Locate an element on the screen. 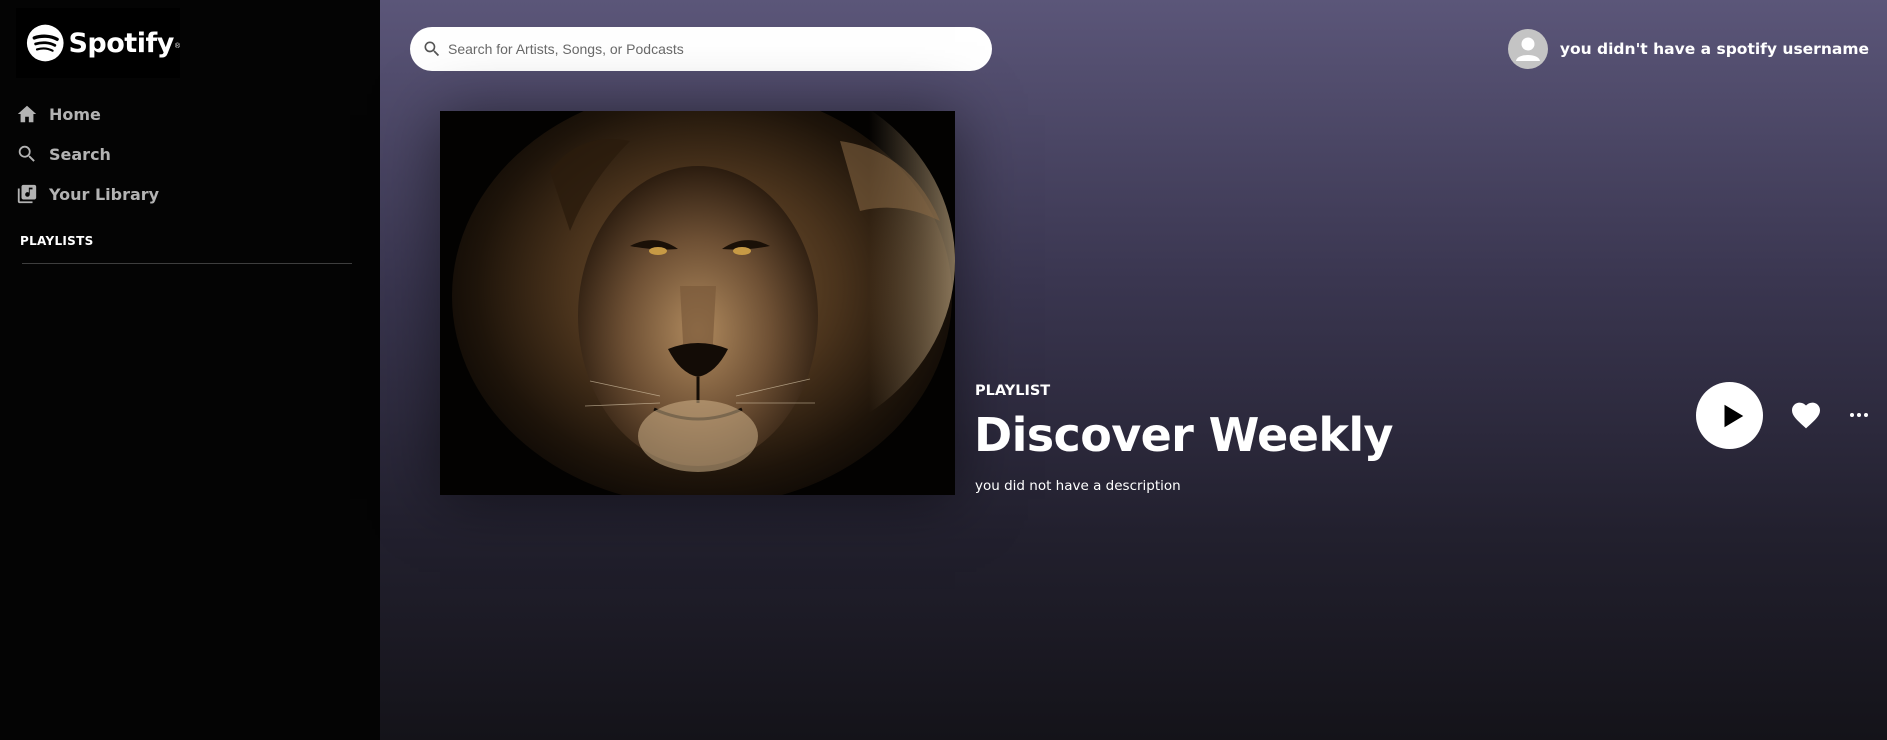 The image size is (1887, 740). logo-text: Spotify is located at coordinates (121, 43).